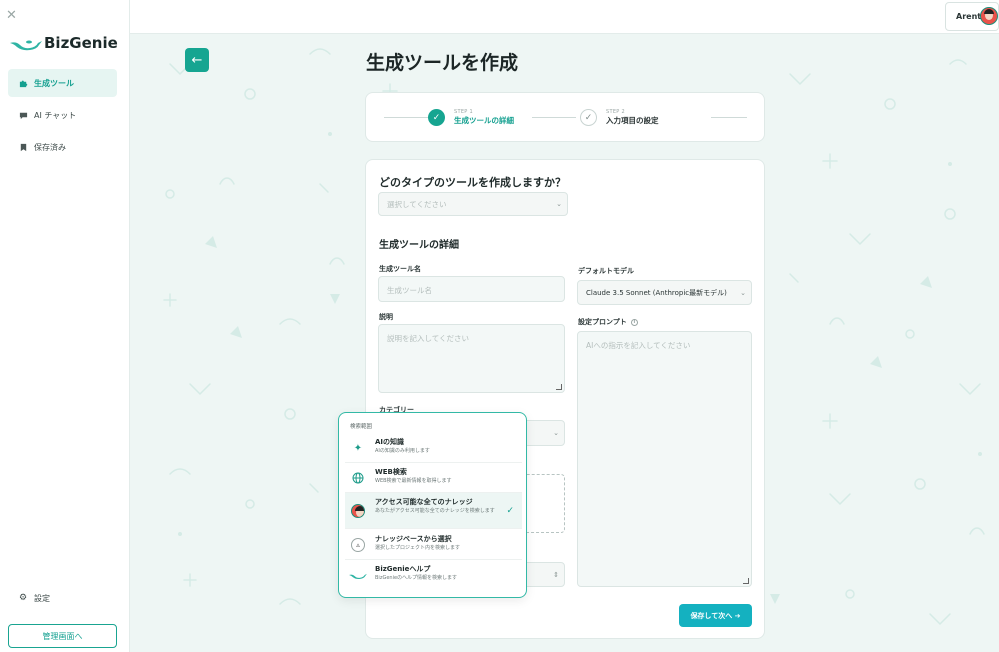  Describe the element at coordinates (737, 615) in the screenshot. I see `arrow-right-icon: ➔` at that location.